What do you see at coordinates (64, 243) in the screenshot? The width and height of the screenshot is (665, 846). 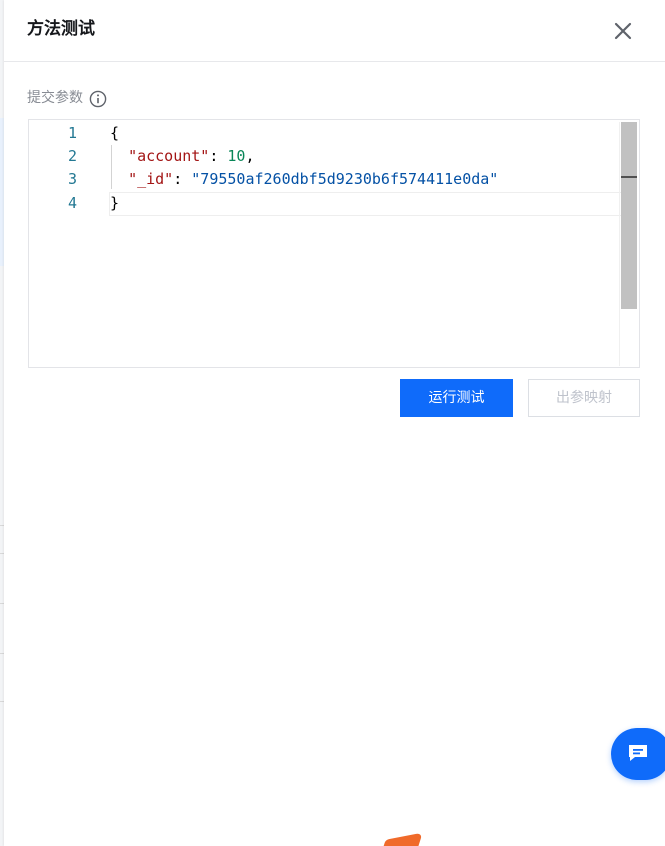 I see `line-number-gutter: 1 2 3 4` at bounding box center [64, 243].